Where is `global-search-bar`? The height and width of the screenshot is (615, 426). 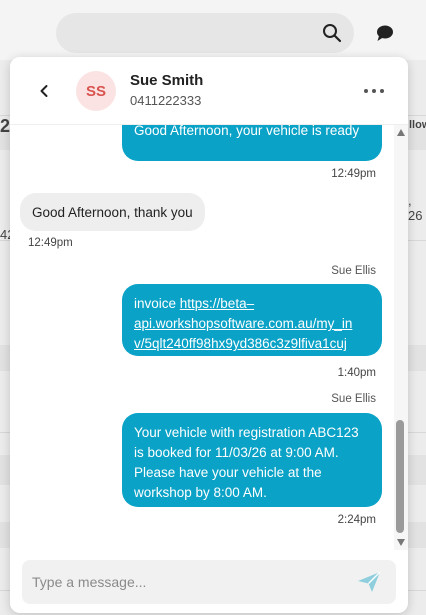
global-search-bar is located at coordinates (205, 33).